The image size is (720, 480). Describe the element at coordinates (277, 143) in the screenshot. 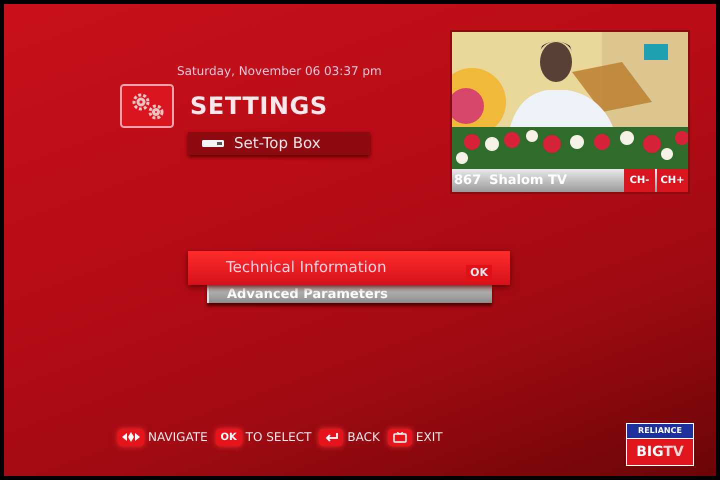

I see `section-subtitle: Set-Top Box` at that location.